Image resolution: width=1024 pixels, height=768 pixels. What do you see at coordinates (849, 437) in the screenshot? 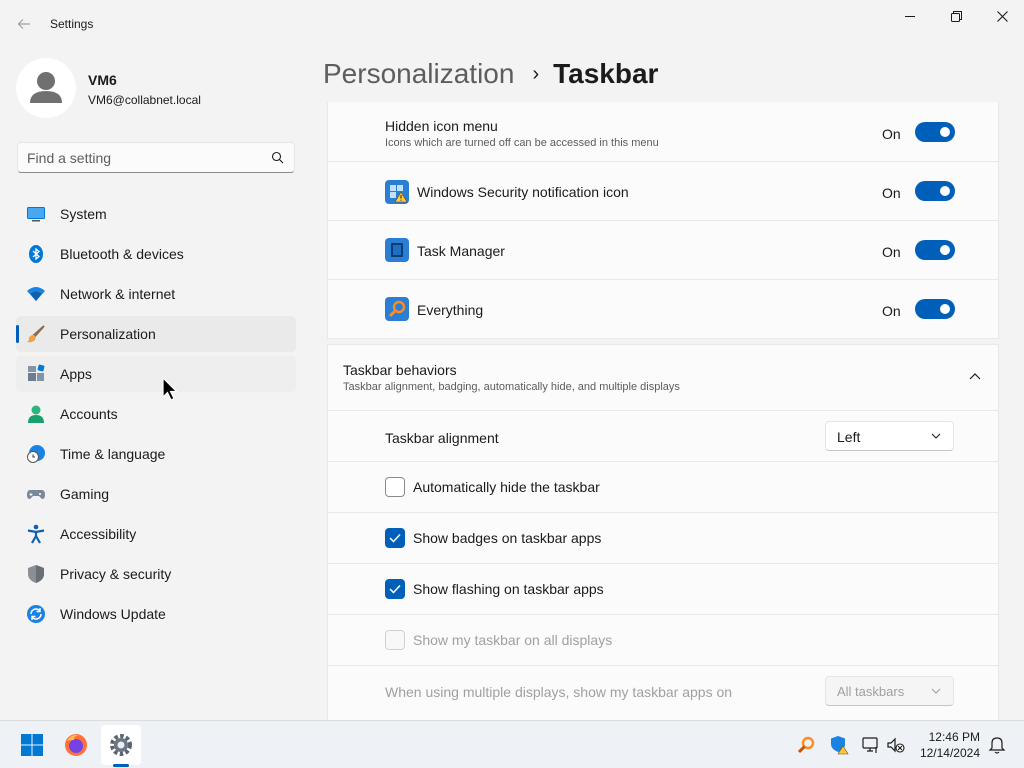
I see `dropdown-value: Left` at bounding box center [849, 437].